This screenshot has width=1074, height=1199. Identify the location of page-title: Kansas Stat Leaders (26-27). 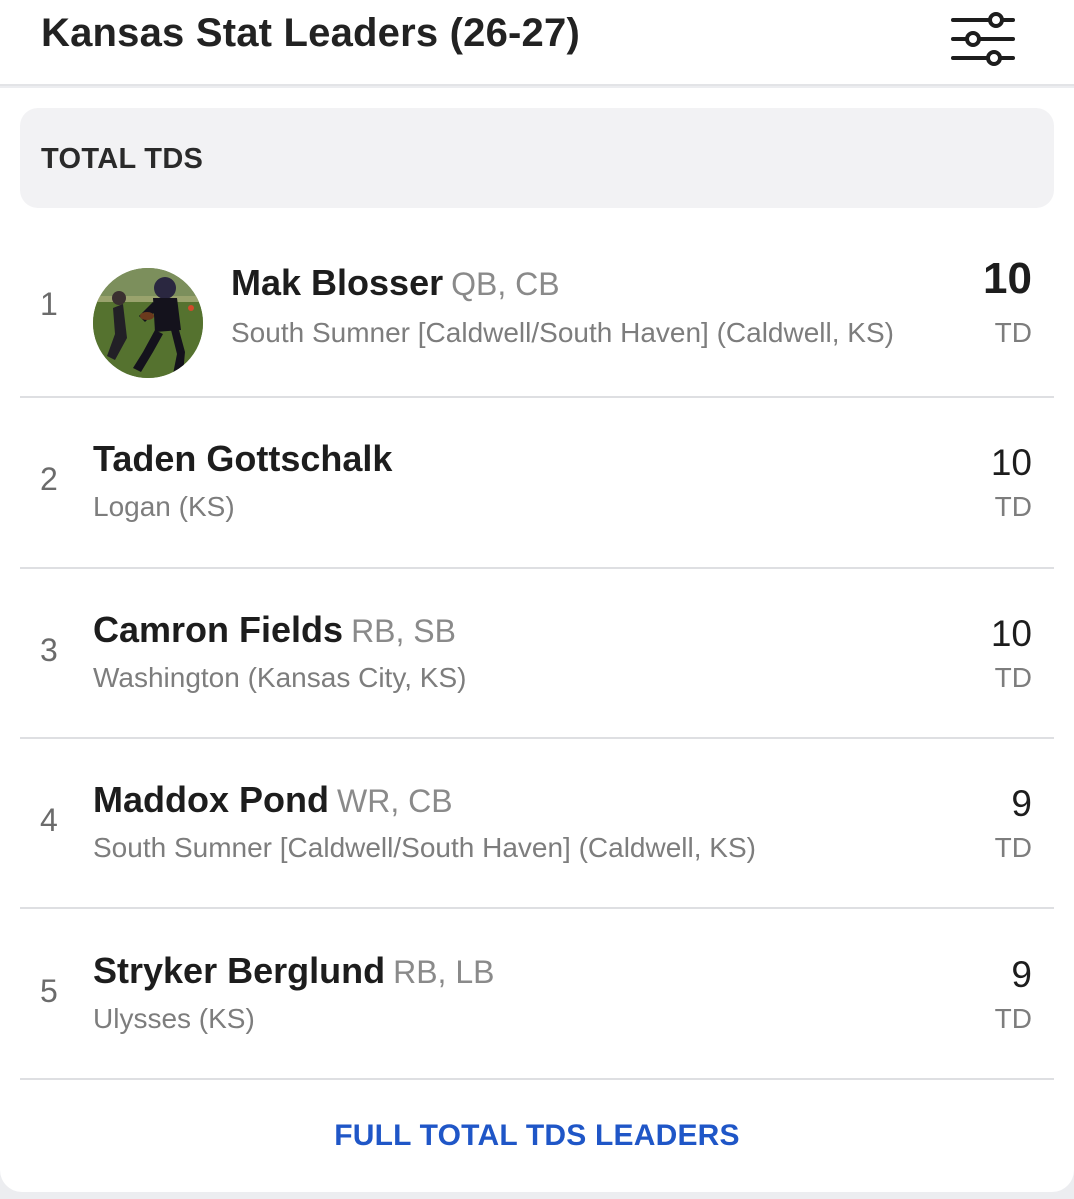
(310, 33).